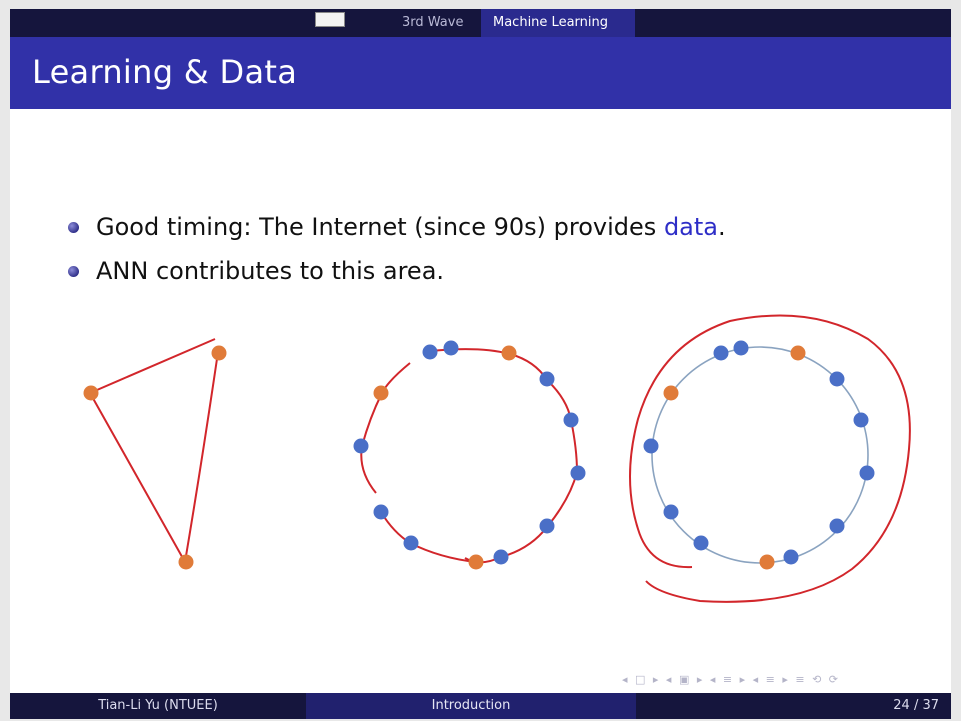 The width and height of the screenshot is (961, 721). What do you see at coordinates (154, 450) in the screenshot?
I see `triangle-ink` at bounding box center [154, 450].